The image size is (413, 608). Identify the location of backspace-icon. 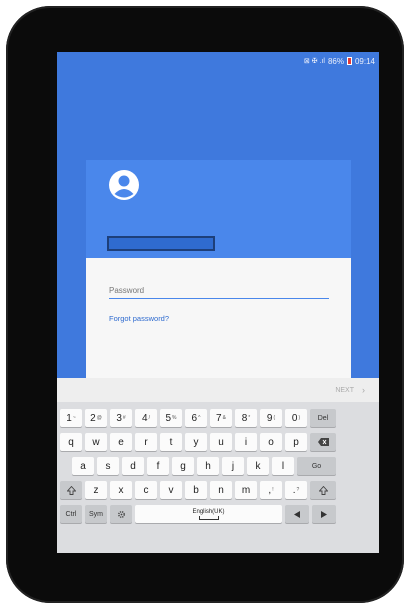
(323, 442).